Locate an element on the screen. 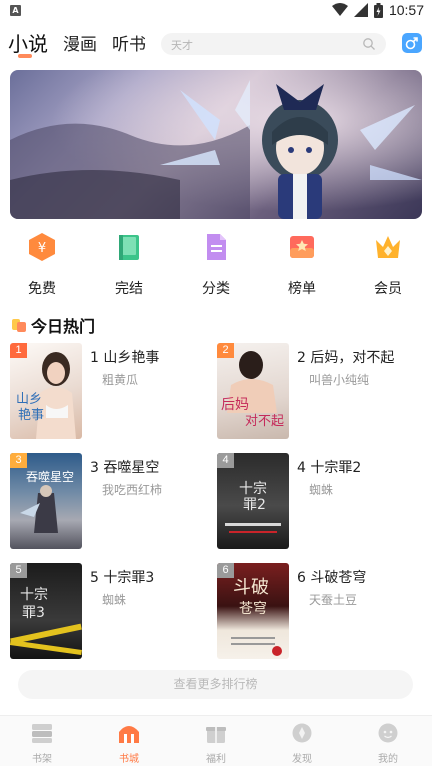 The image size is (432, 766). nav-bookshelf: 书架 is located at coordinates (42, 743).